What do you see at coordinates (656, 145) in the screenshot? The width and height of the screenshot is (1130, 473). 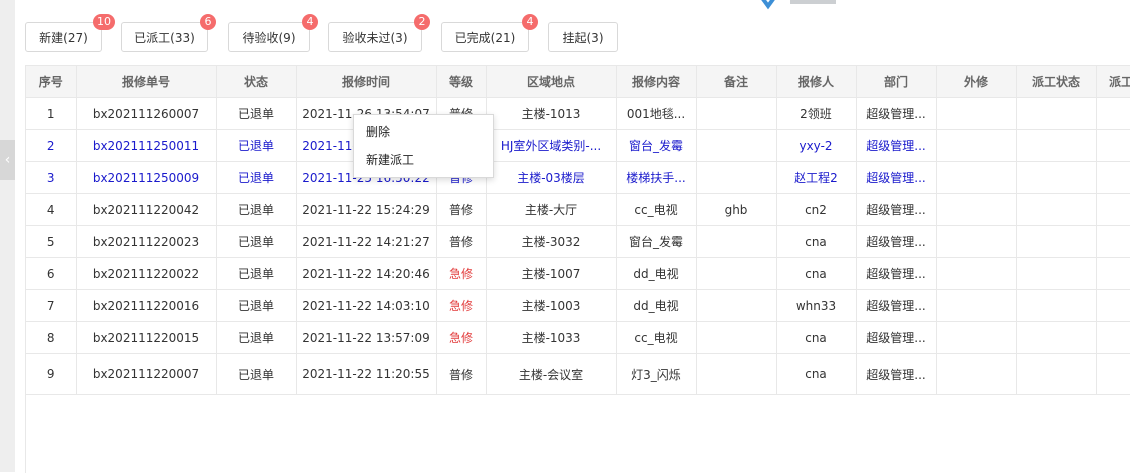 I see `cell-content: 窗台_发霉` at bounding box center [656, 145].